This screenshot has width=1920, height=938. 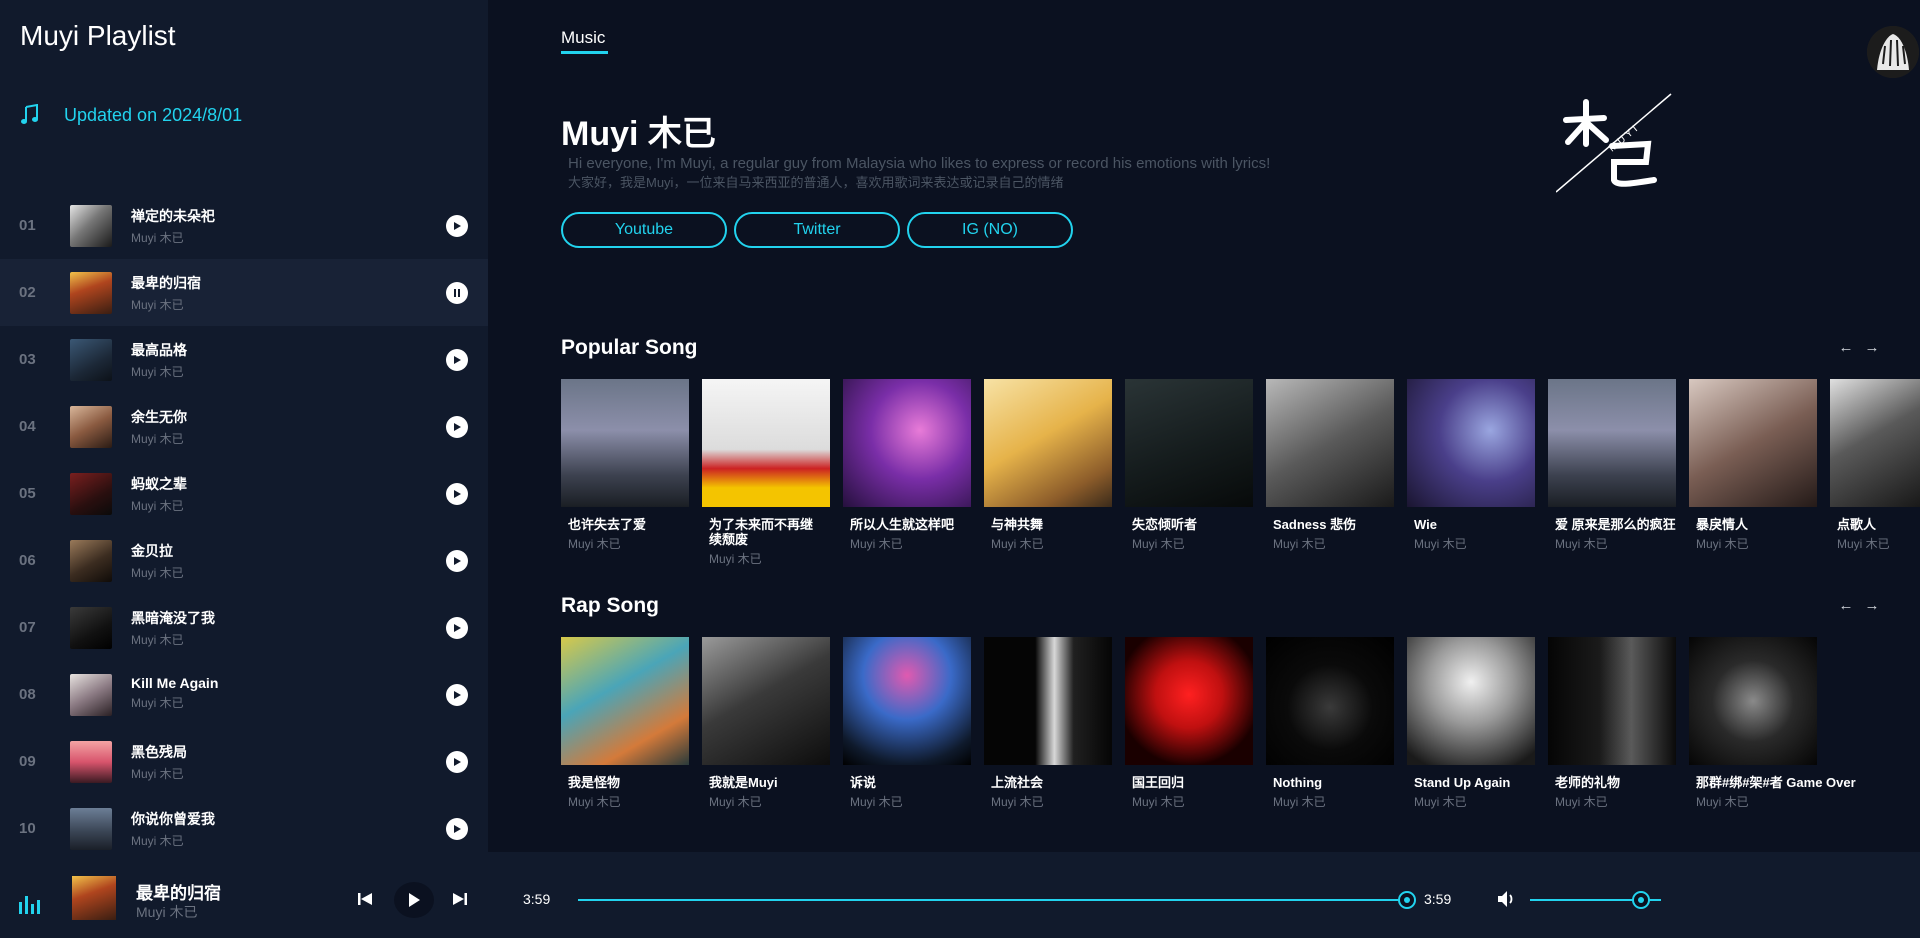 What do you see at coordinates (91, 828) in the screenshot?
I see `track-cover` at bounding box center [91, 828].